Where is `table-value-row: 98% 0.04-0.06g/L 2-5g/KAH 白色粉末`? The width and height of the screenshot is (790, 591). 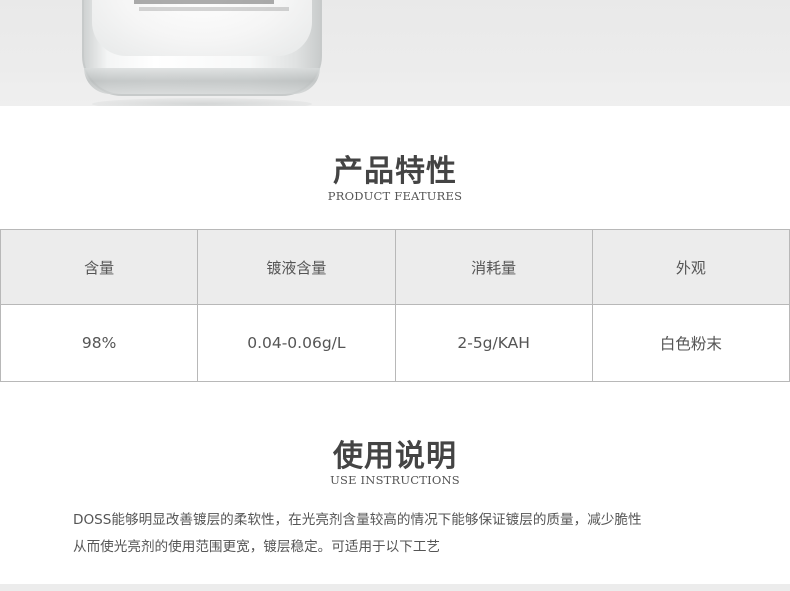 table-value-row: 98% 0.04-0.06g/L 2-5g/KAH 白色粉末 is located at coordinates (395, 343).